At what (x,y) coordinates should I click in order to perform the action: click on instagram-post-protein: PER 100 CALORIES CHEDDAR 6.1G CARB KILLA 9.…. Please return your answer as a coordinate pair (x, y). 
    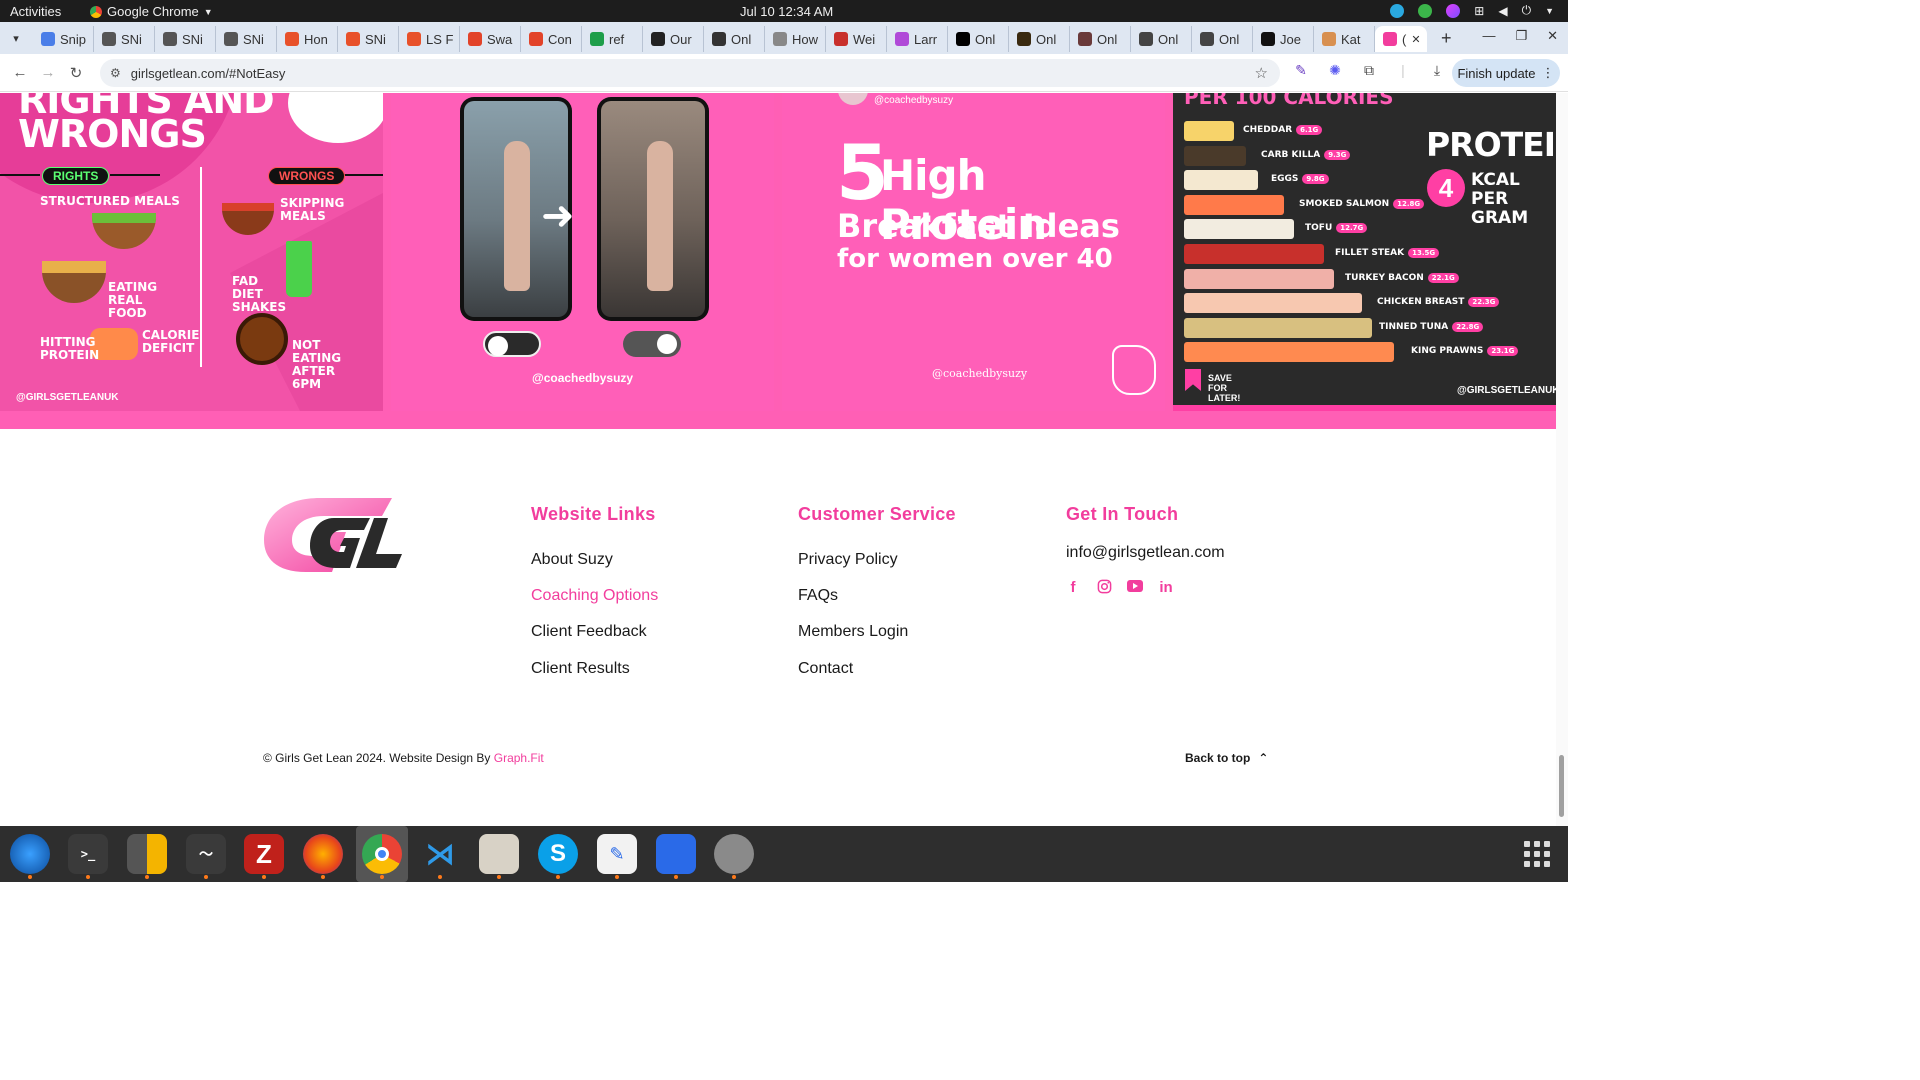
    Looking at the image, I should click on (1364, 252).